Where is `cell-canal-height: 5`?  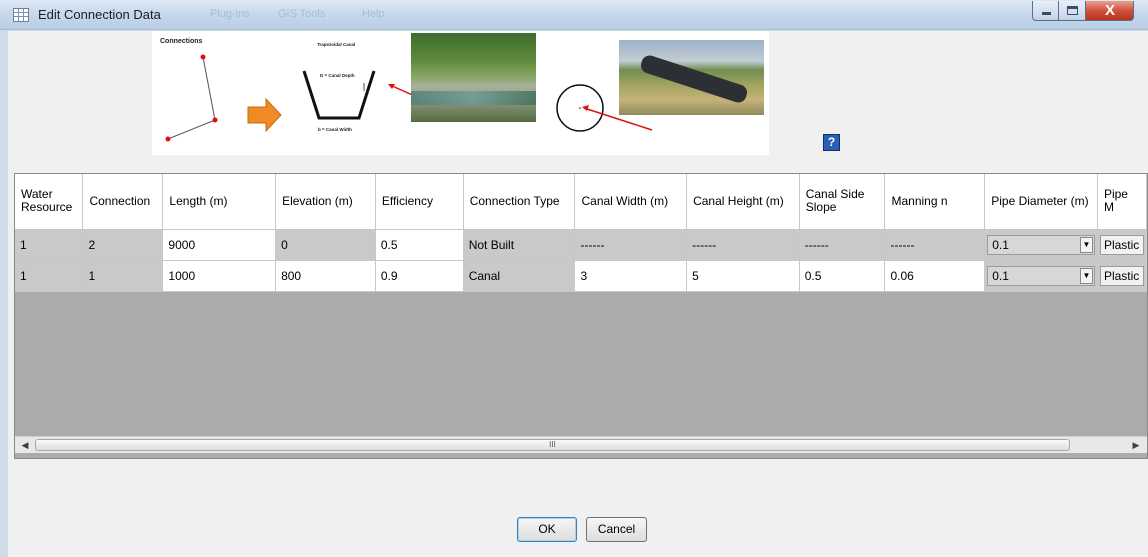 cell-canal-height: 5 is located at coordinates (743, 276).